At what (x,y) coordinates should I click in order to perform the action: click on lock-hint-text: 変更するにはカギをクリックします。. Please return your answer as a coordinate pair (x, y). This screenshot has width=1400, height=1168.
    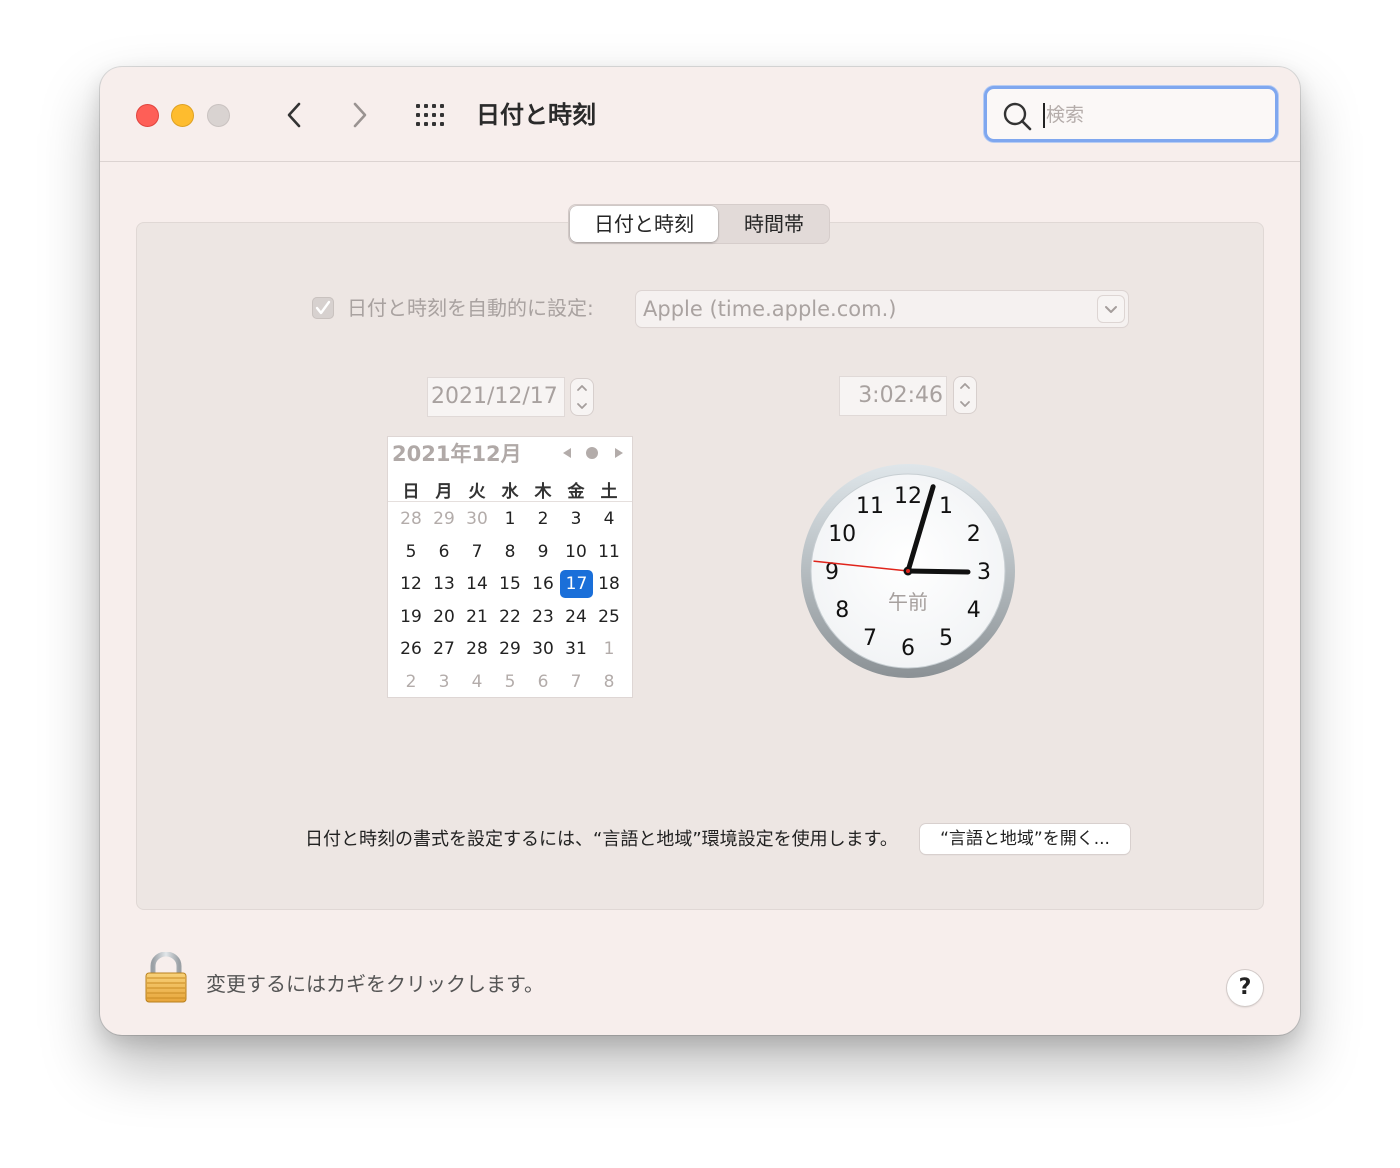
    Looking at the image, I should click on (375, 984).